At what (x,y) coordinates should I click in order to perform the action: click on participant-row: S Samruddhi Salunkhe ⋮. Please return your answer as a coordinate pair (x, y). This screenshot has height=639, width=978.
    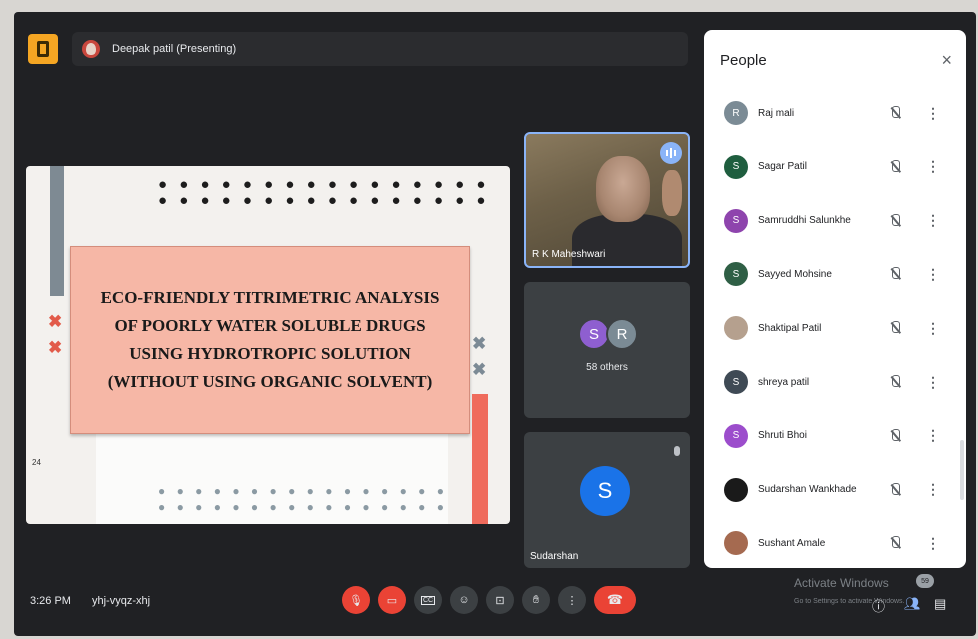
    Looking at the image, I should click on (835, 221).